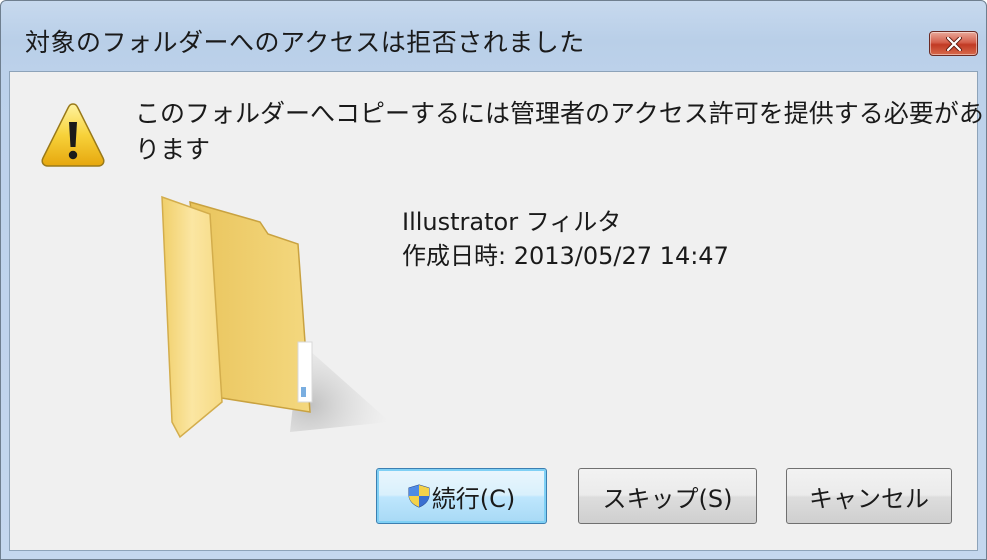  I want to click on title-bar: 対象のフォルダーへのアクセスは拒否されました, so click(493, 36).